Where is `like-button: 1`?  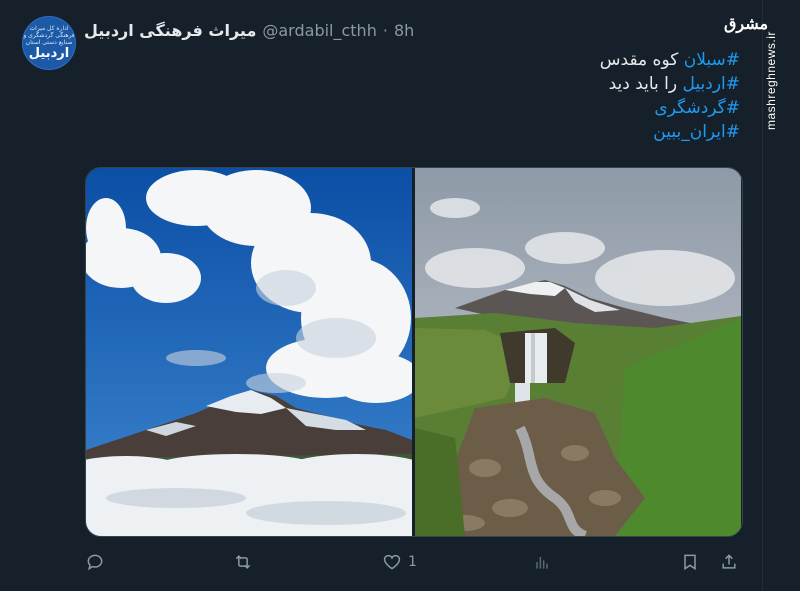
like-button: 1 is located at coordinates (399, 562).